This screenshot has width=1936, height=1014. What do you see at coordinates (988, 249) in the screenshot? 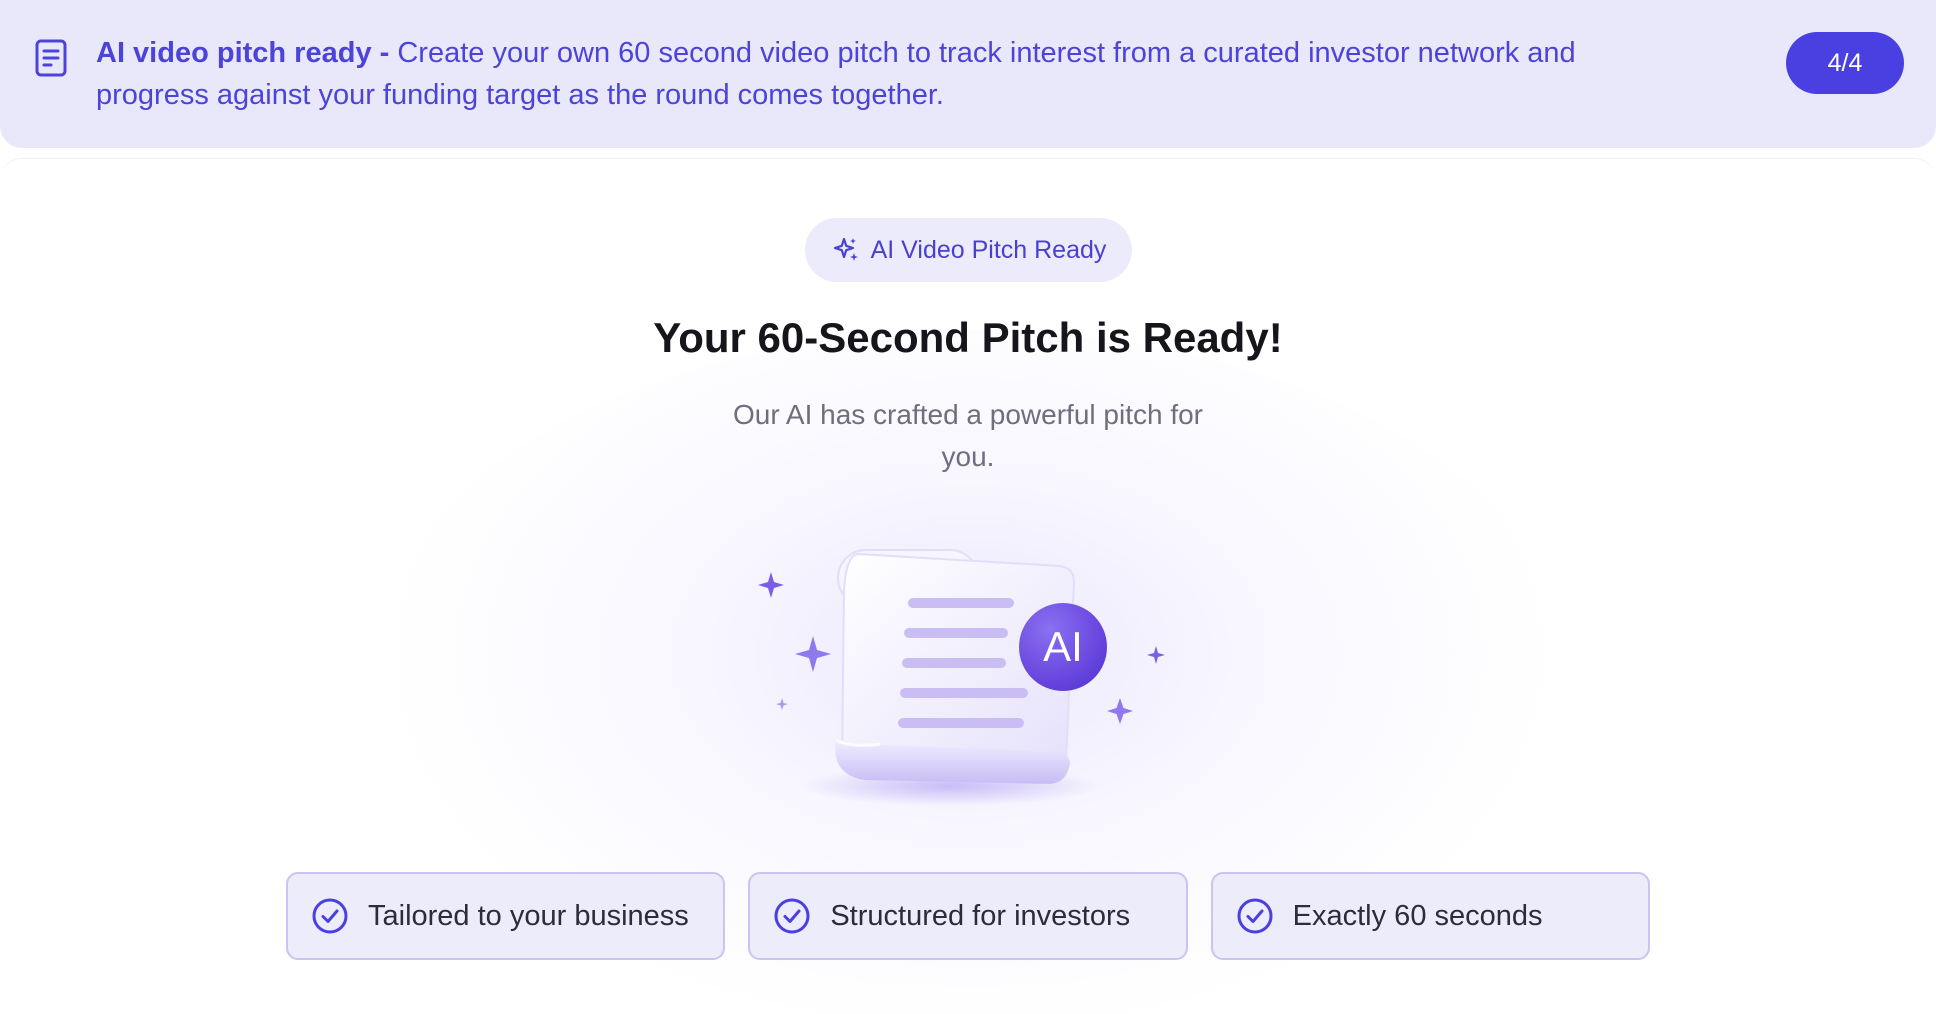
I see `status-badge-label: AI Video Pitch Ready` at bounding box center [988, 249].